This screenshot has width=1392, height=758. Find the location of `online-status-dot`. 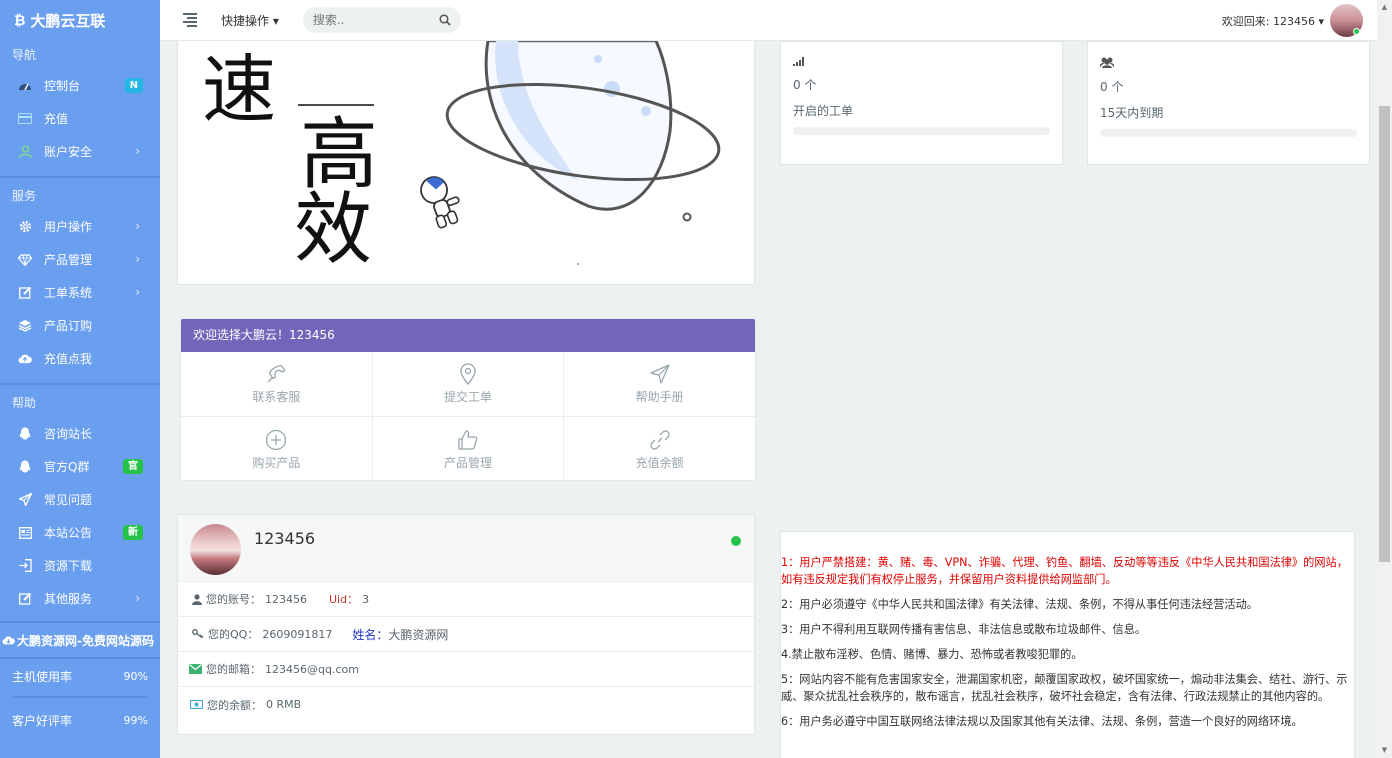

online-status-dot is located at coordinates (1356, 31).